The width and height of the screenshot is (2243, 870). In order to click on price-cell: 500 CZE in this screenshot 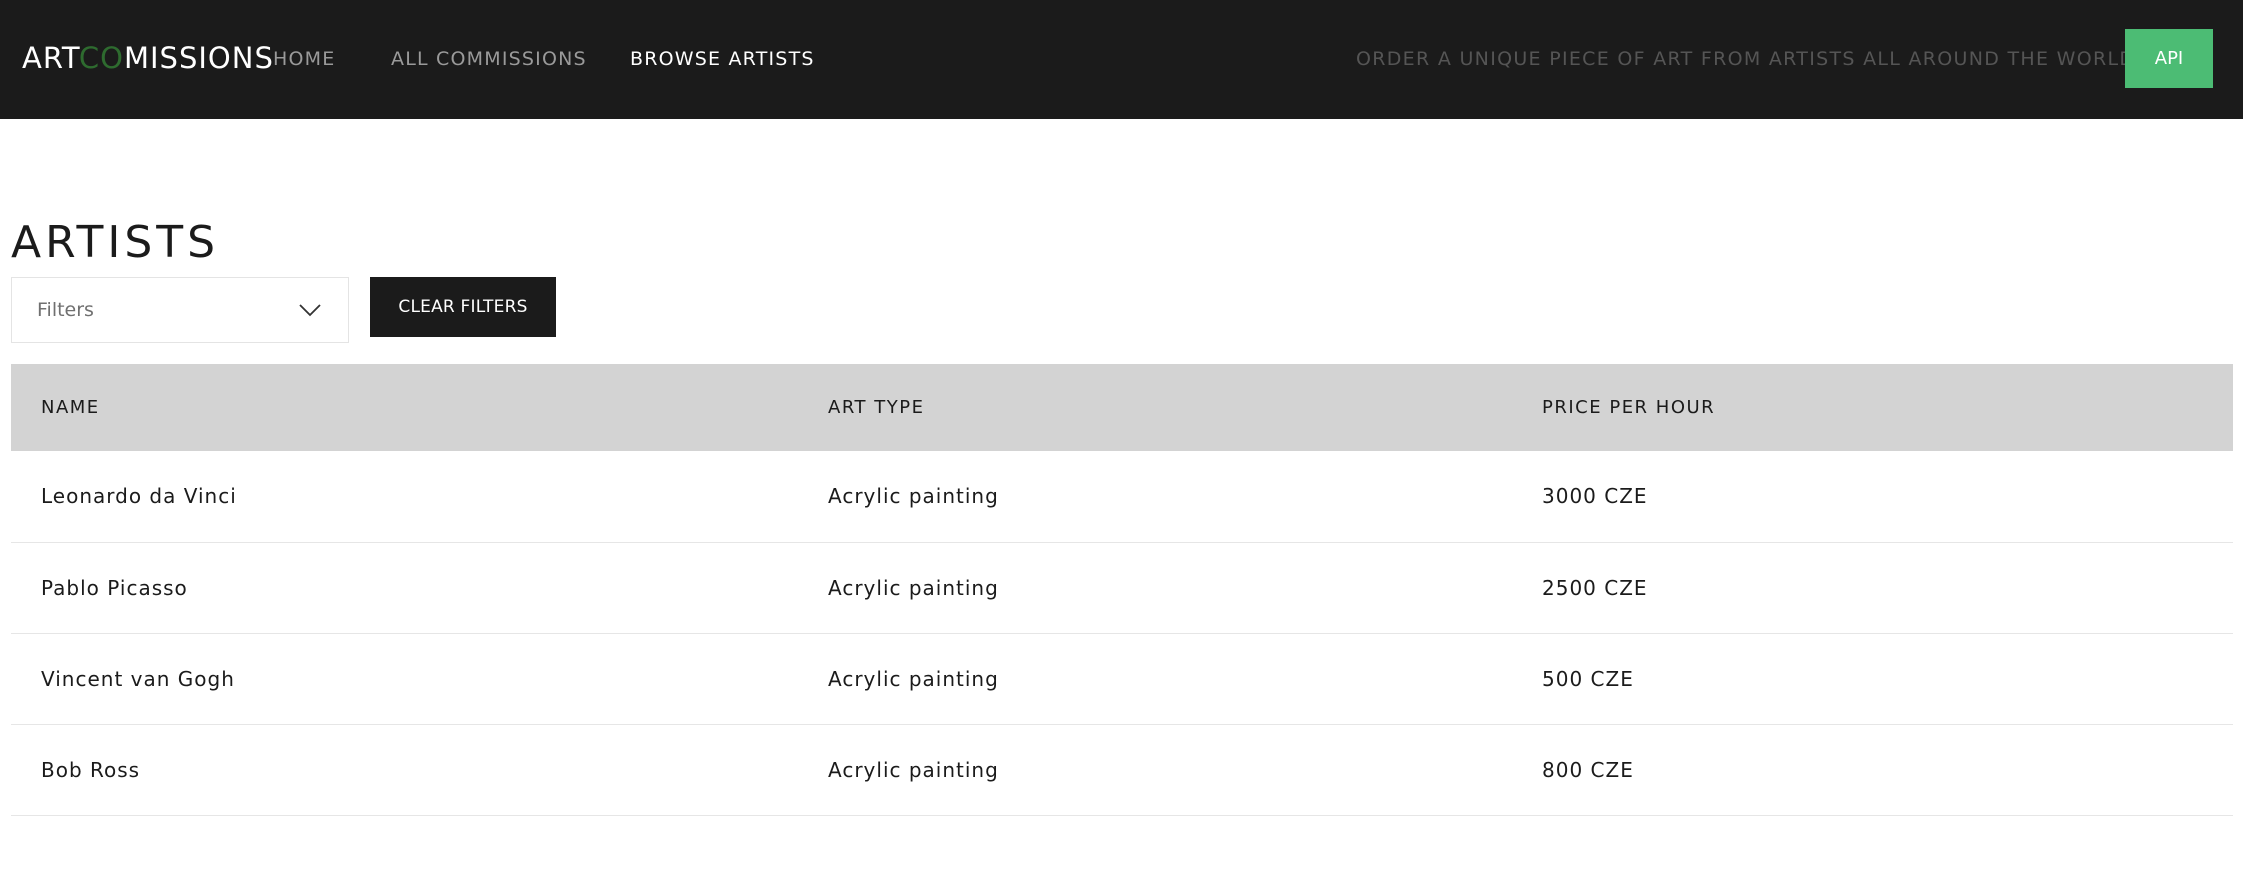, I will do `click(1588, 678)`.